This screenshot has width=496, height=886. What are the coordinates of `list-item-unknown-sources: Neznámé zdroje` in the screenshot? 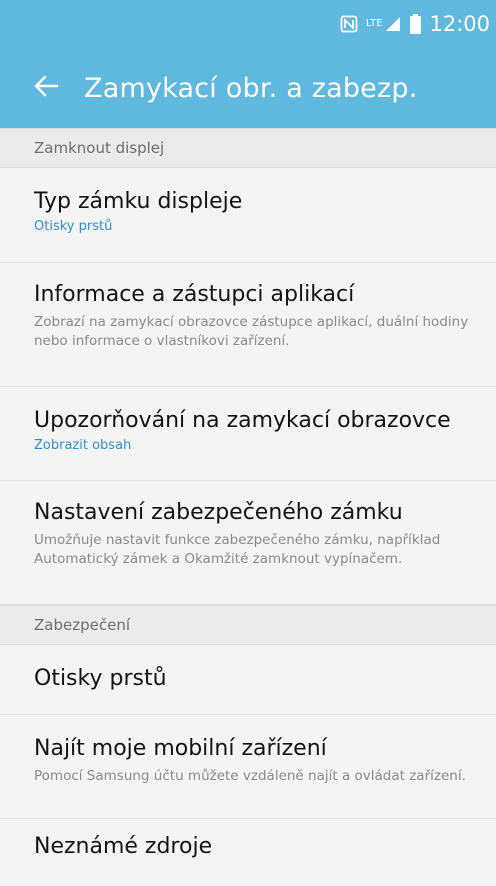 It's located at (248, 852).